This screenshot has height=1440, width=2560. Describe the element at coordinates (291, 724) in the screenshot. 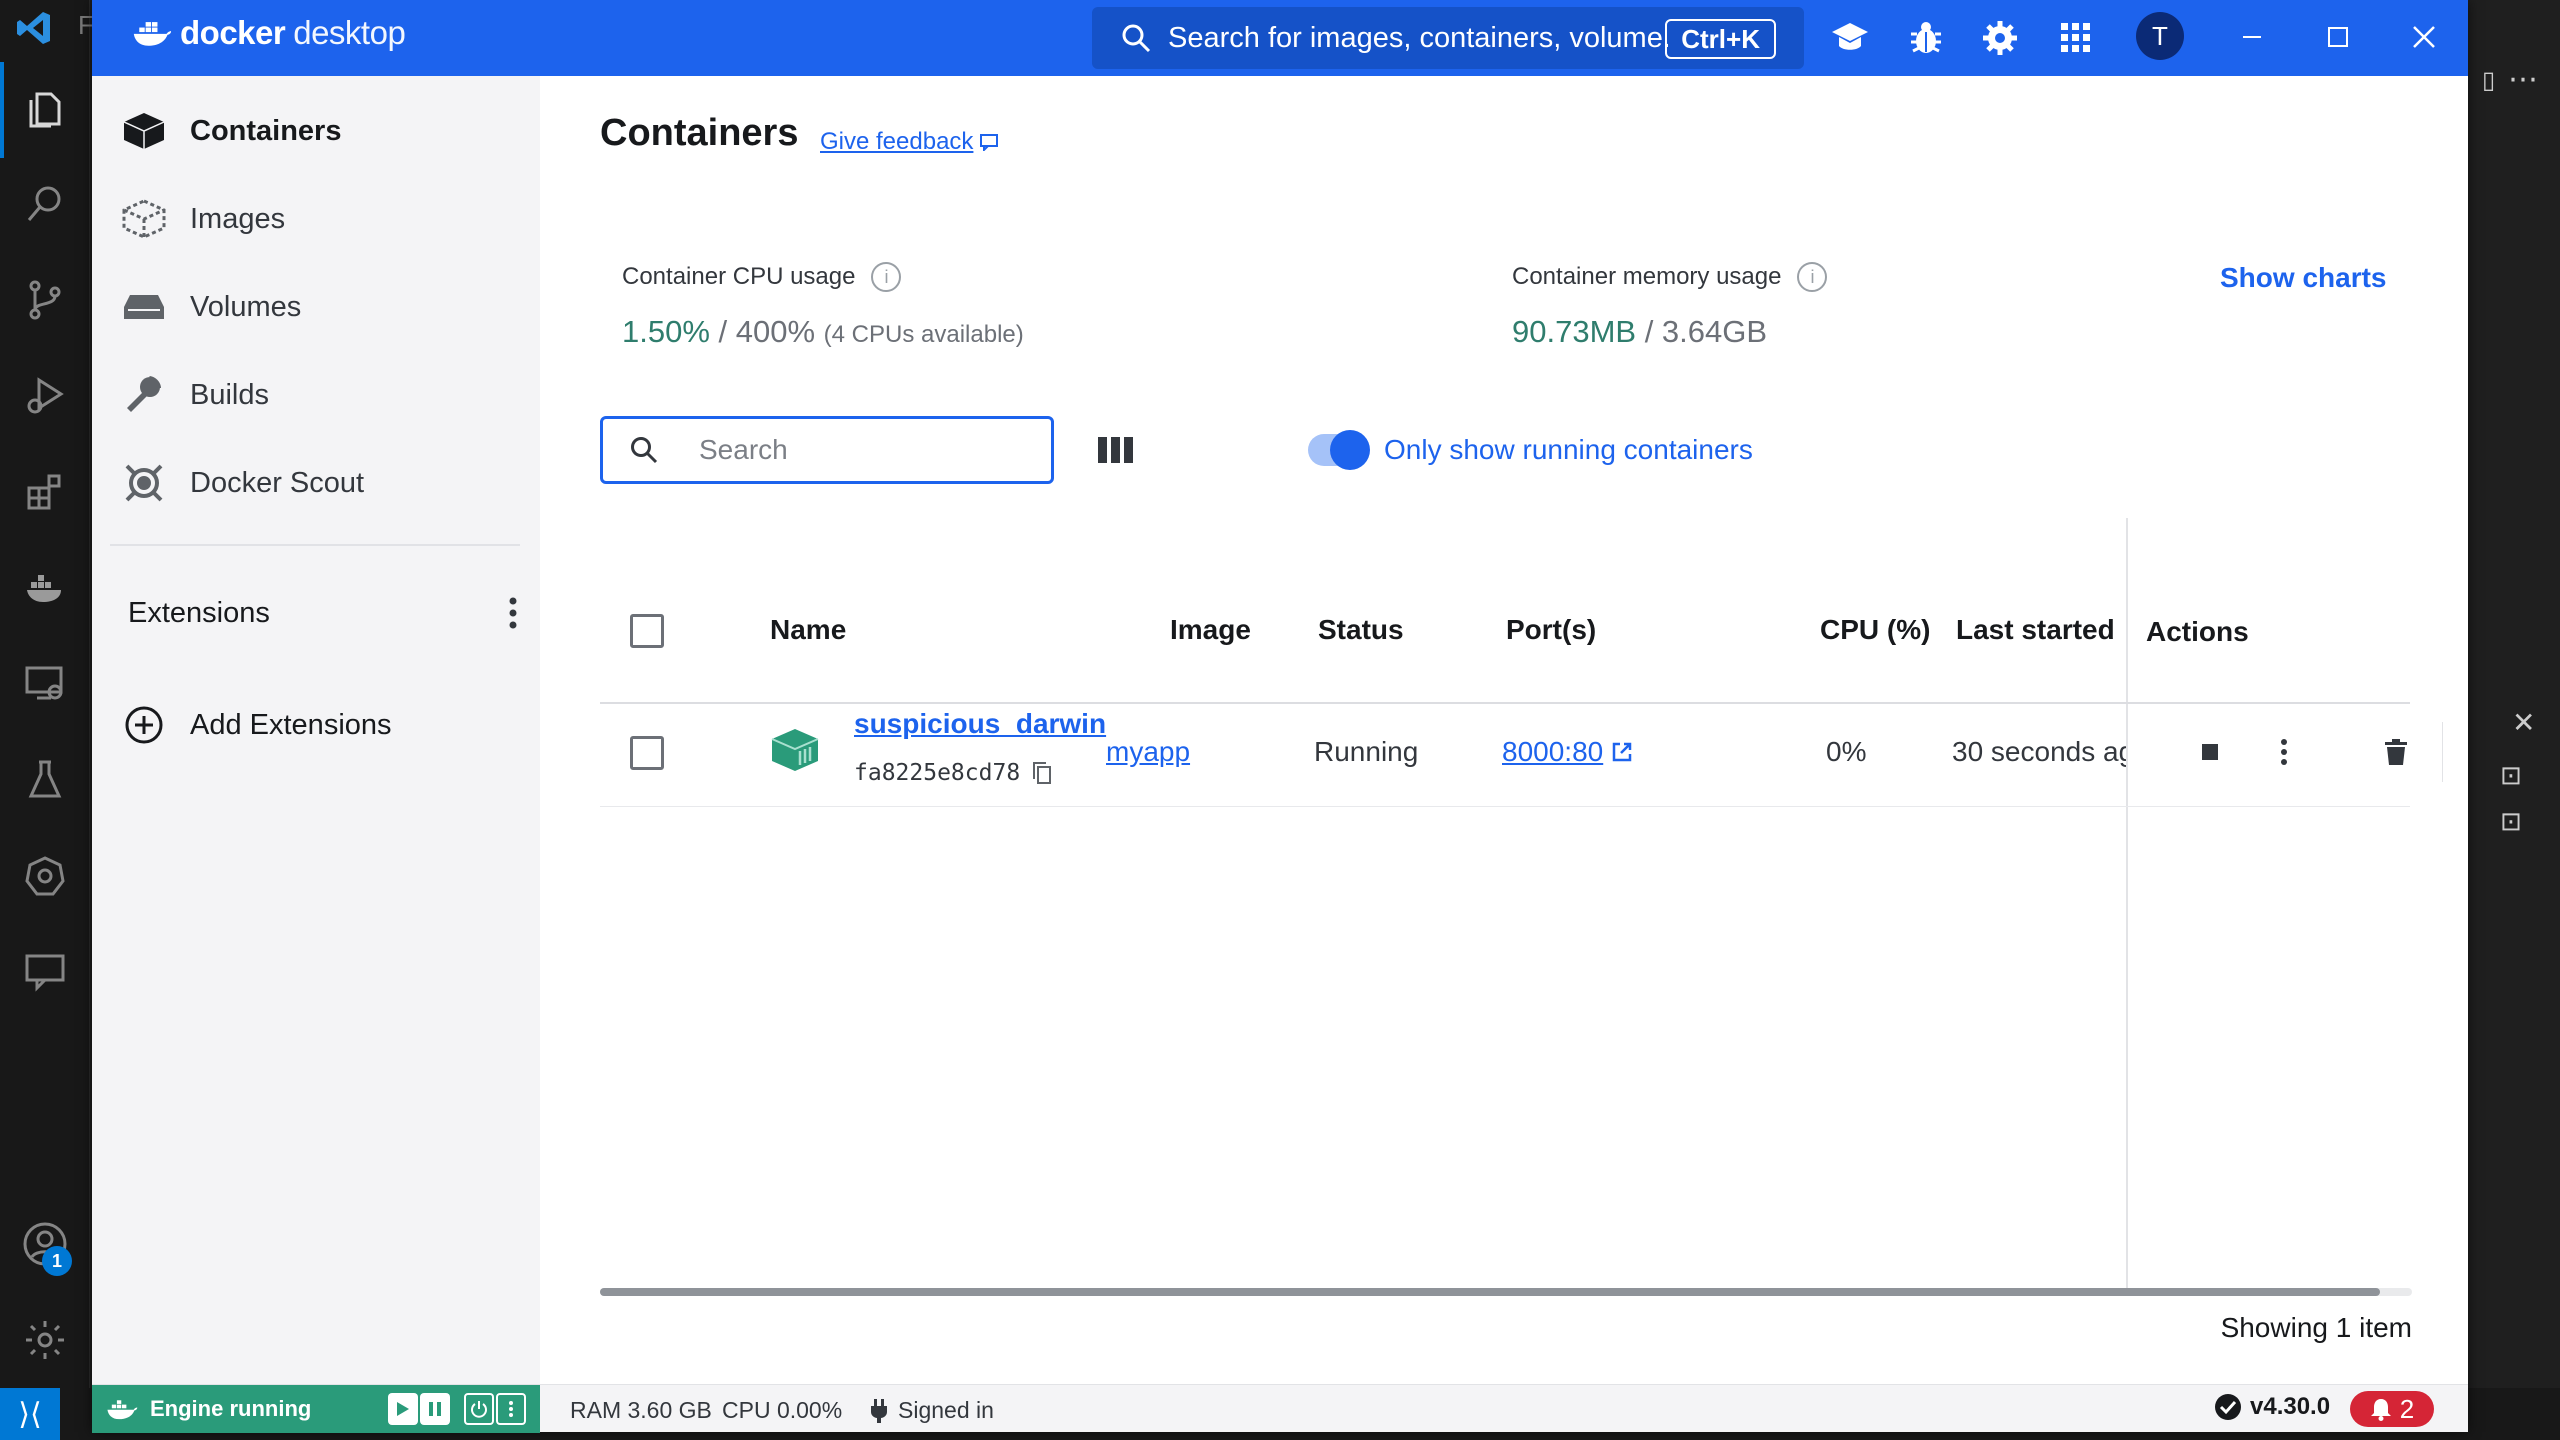

I see `add-extensions-label: Add Extensions` at that location.